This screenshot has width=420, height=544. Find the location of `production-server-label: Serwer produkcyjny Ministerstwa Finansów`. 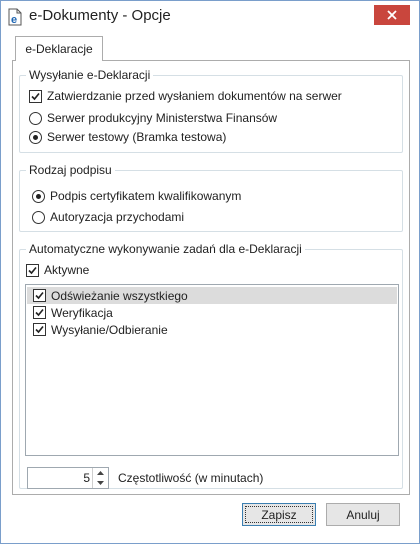

production-server-label: Serwer produkcyjny Ministerstwa Finansów is located at coordinates (162, 118).